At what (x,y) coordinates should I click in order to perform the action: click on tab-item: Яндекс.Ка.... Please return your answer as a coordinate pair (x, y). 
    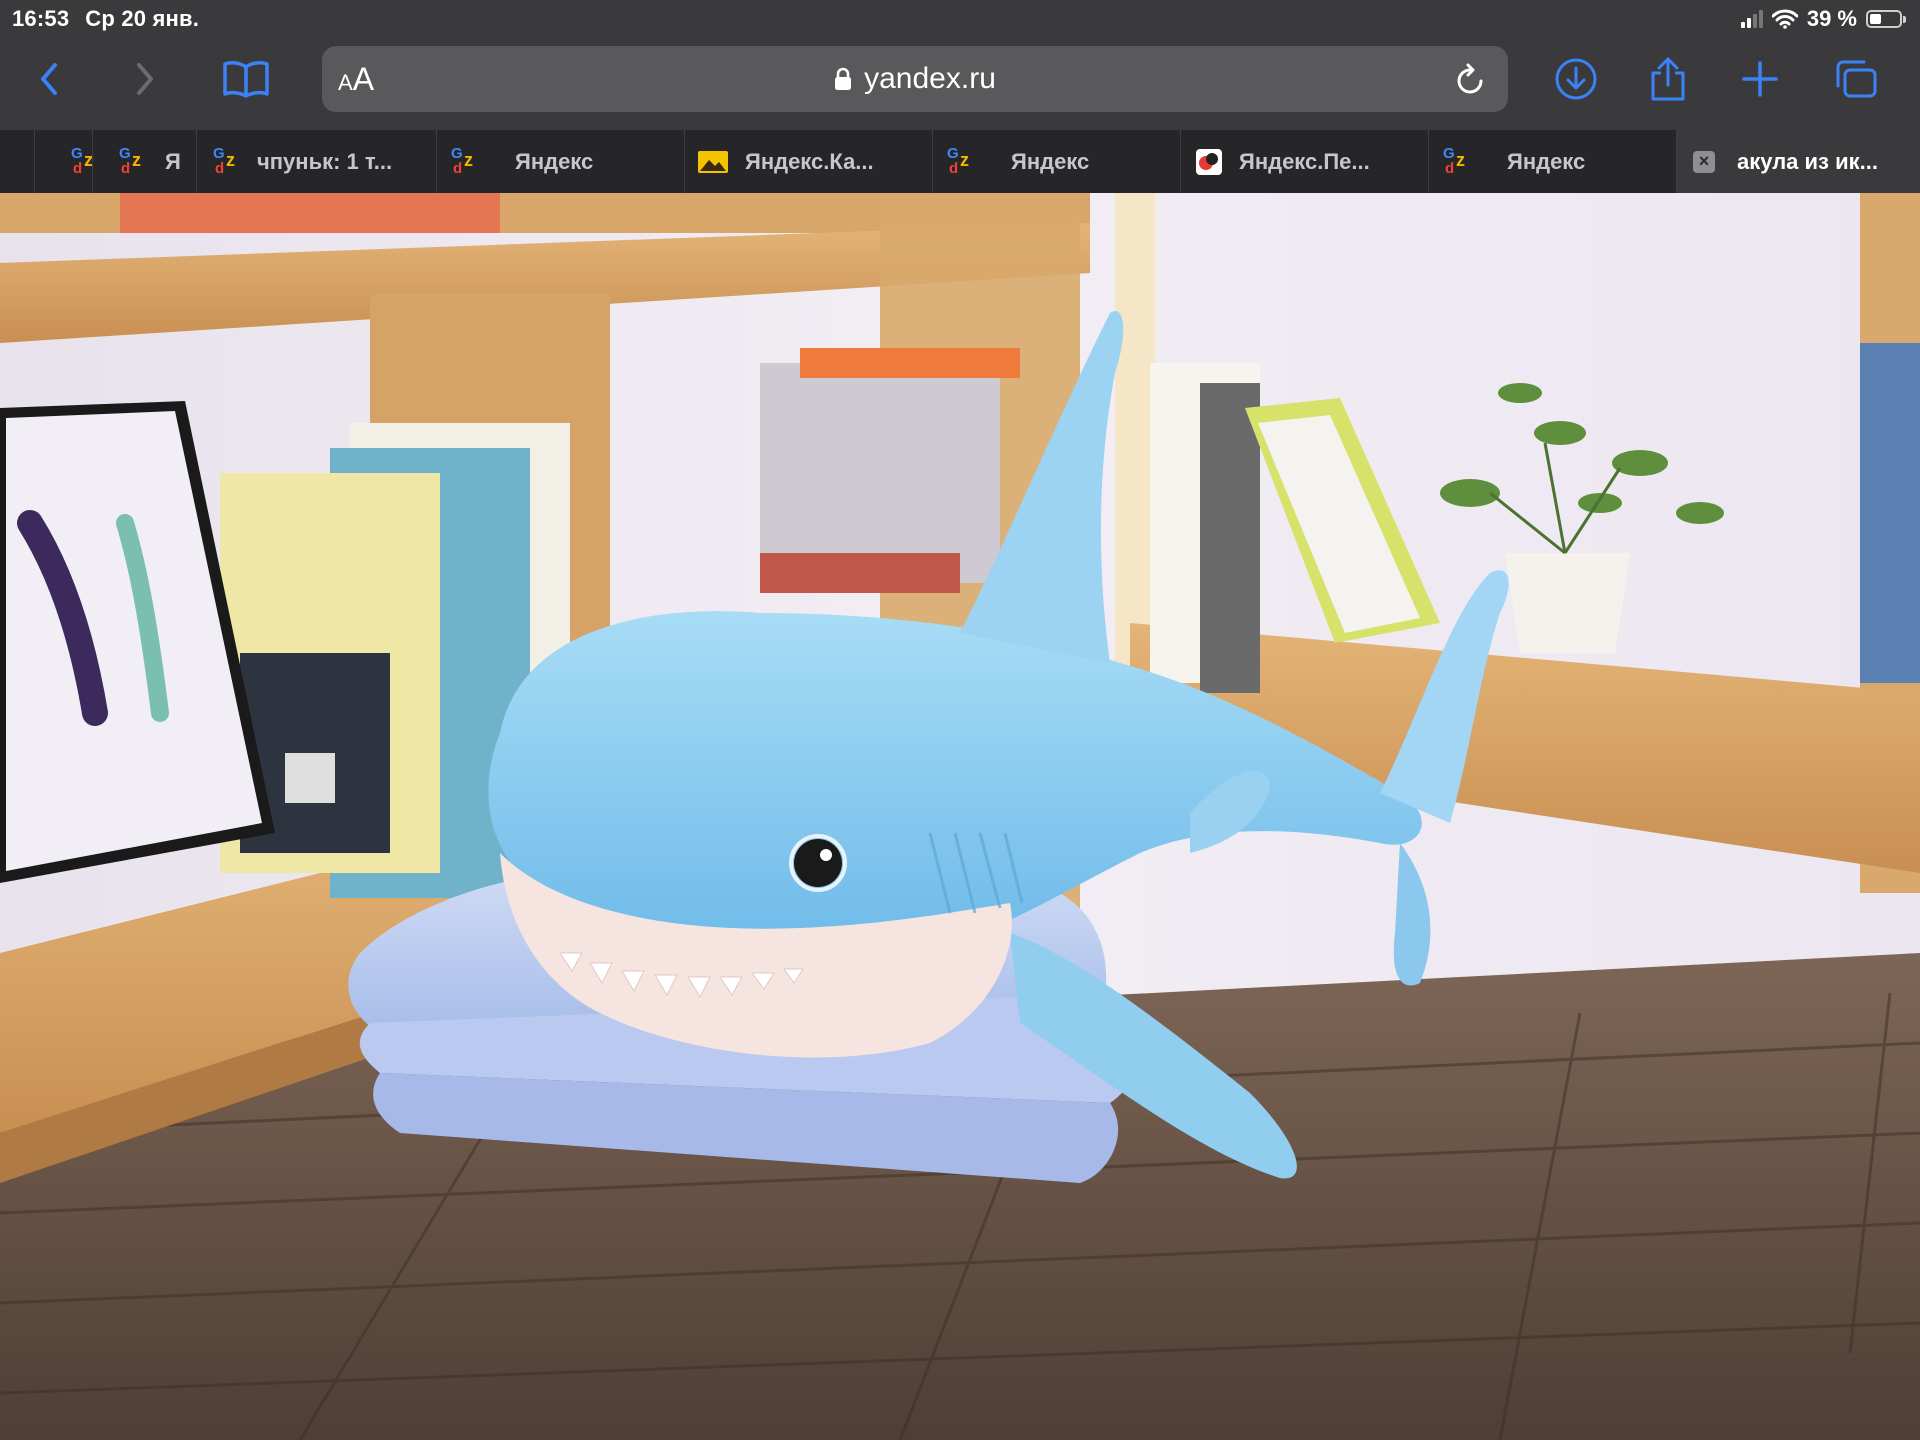
    Looking at the image, I should click on (808, 161).